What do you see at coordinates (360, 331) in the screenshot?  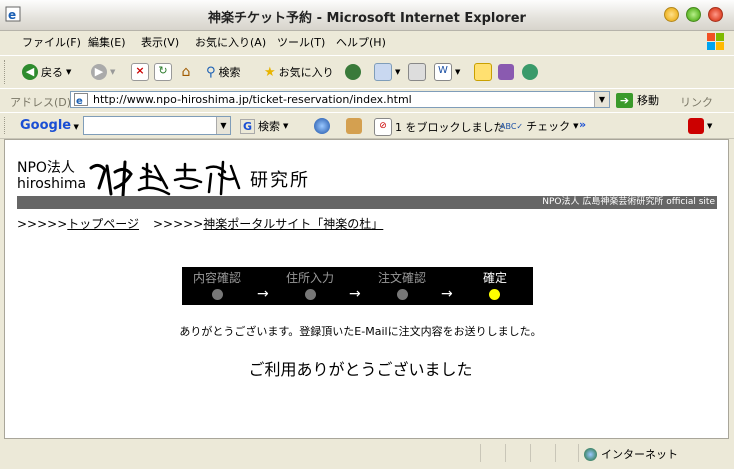 I see `confirmation-message: ありがとうございます。登録頂いたE-Mailに注文内容をお送りしました。` at bounding box center [360, 331].